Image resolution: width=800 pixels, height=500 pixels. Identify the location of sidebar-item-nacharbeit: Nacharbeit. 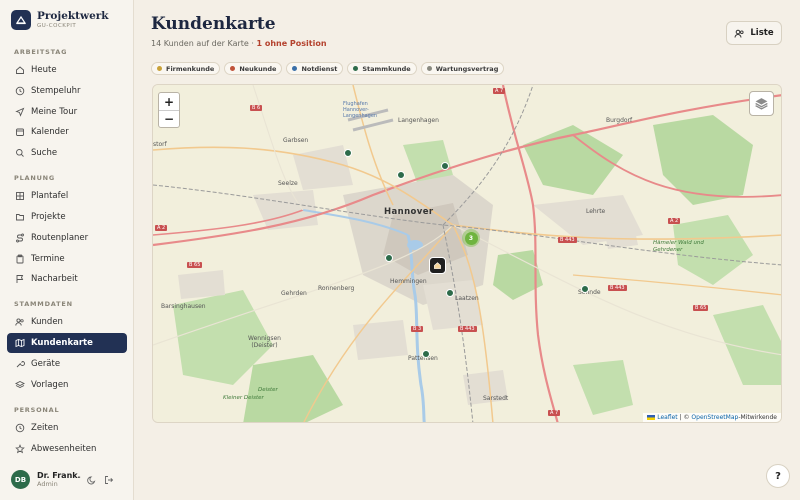
(67, 279).